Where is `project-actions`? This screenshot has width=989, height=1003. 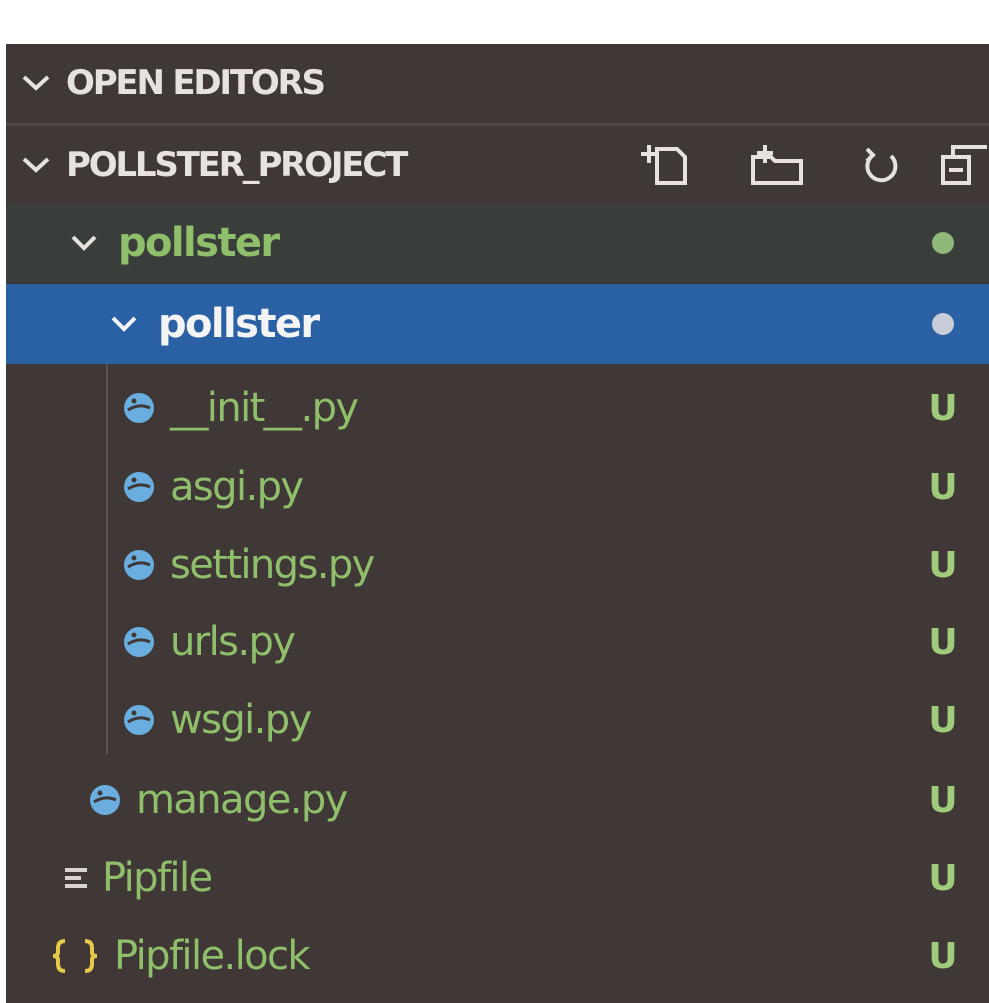 project-actions is located at coordinates (800, 165).